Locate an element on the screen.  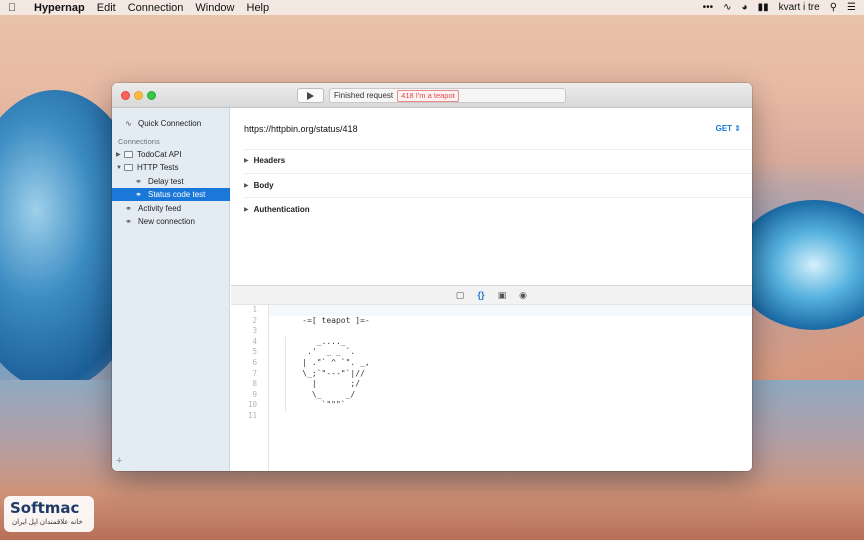
section-authentication: ▶ Authentication is located at coordinates (277, 209).